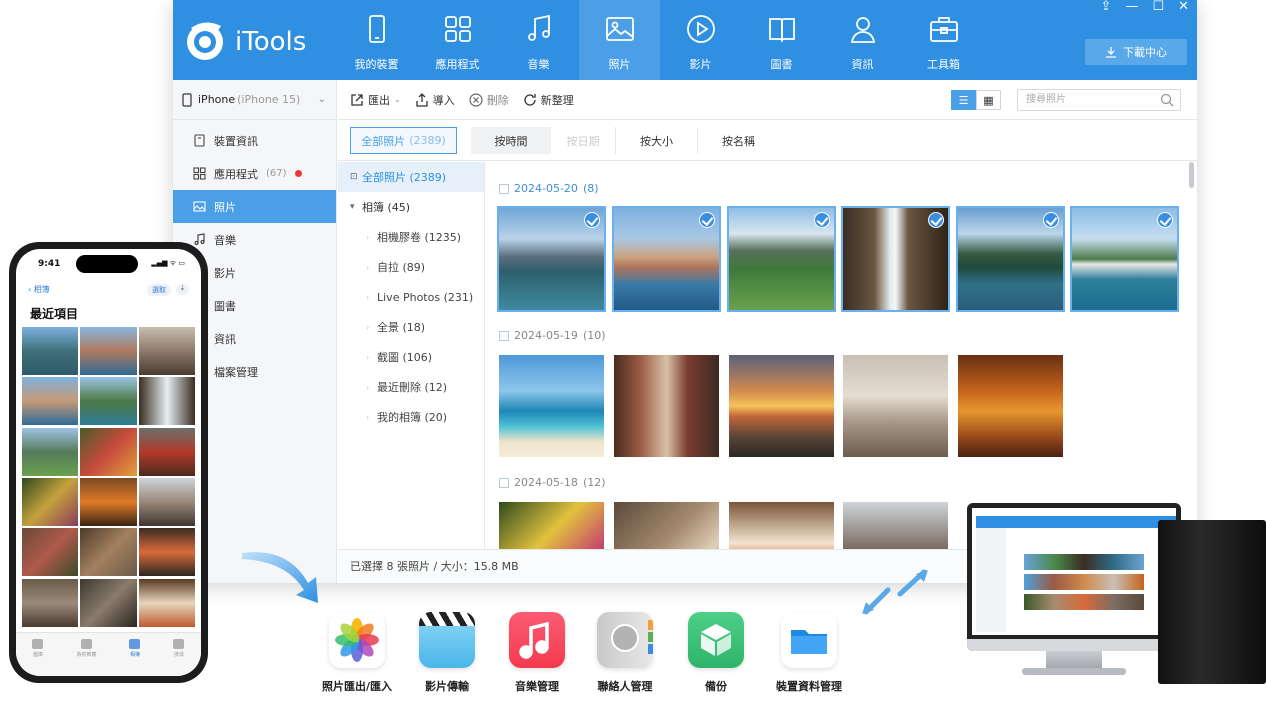 Image resolution: width=1266 pixels, height=709 pixels. Describe the element at coordinates (411, 177) in the screenshot. I see `tree-all-photos: ⊡ 全部照片 (2389)` at that location.